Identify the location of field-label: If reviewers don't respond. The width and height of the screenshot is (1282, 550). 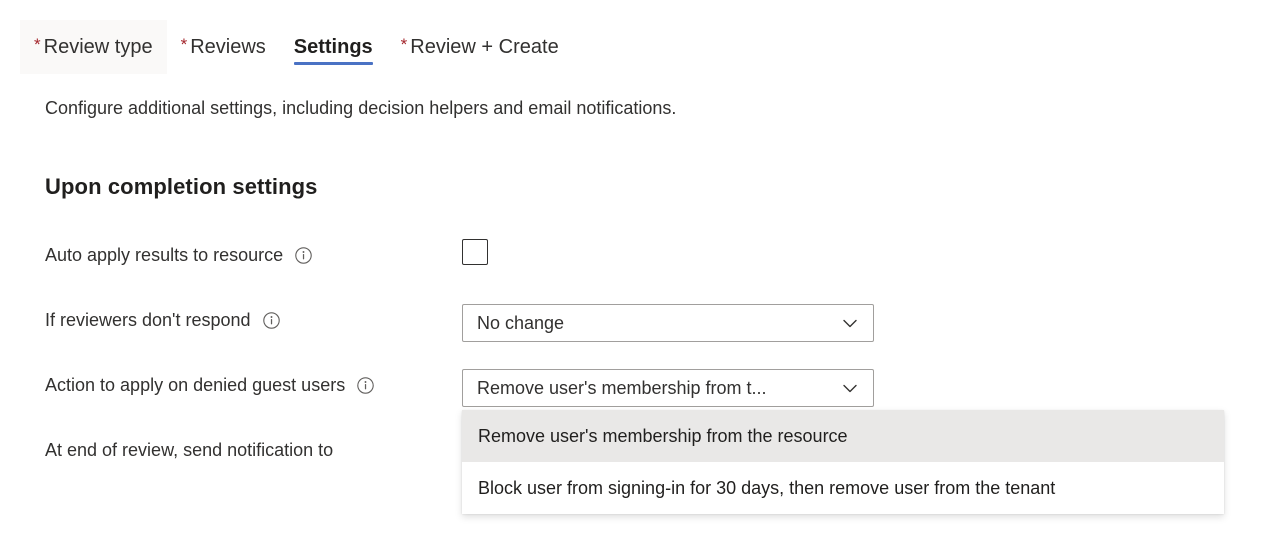
(148, 319).